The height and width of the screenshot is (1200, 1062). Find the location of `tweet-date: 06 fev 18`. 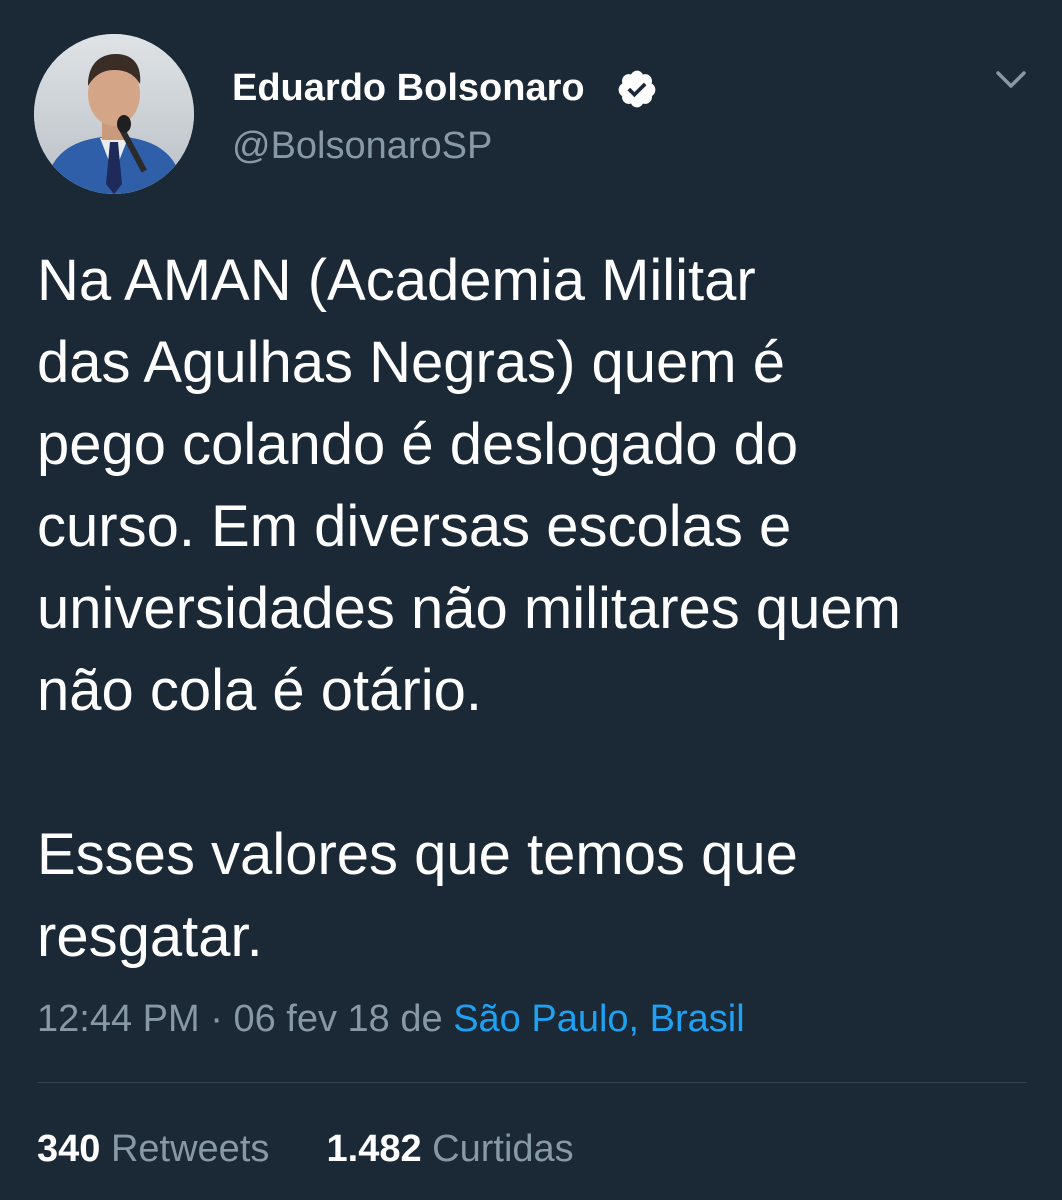

tweet-date: 06 fev 18 is located at coordinates (311, 1019).